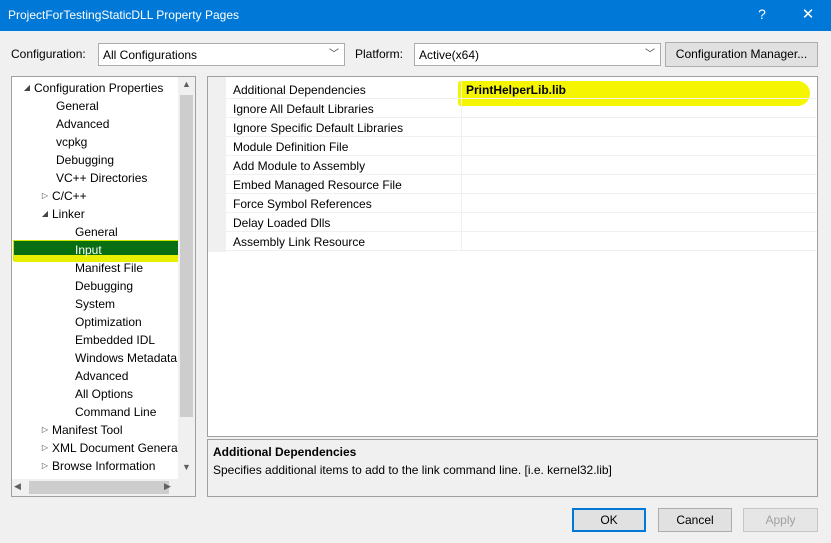 This screenshot has height=543, width=831. What do you see at coordinates (95, 304) in the screenshot?
I see `tree-item-system: System` at bounding box center [95, 304].